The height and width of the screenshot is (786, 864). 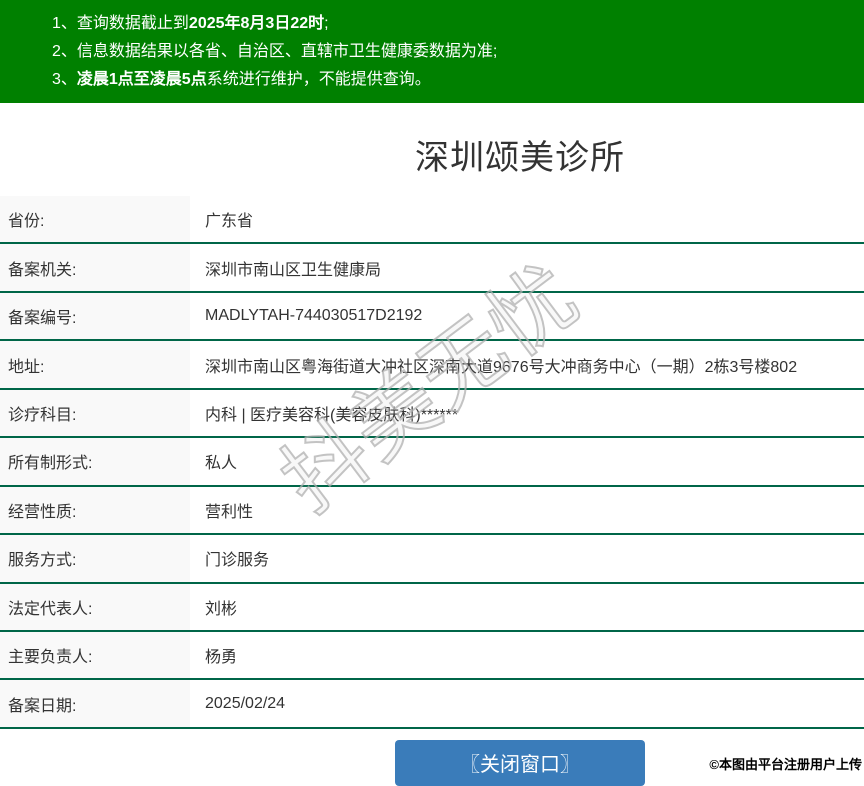 What do you see at coordinates (95, 606) in the screenshot?
I see `row-label: 法定代表人:` at bounding box center [95, 606].